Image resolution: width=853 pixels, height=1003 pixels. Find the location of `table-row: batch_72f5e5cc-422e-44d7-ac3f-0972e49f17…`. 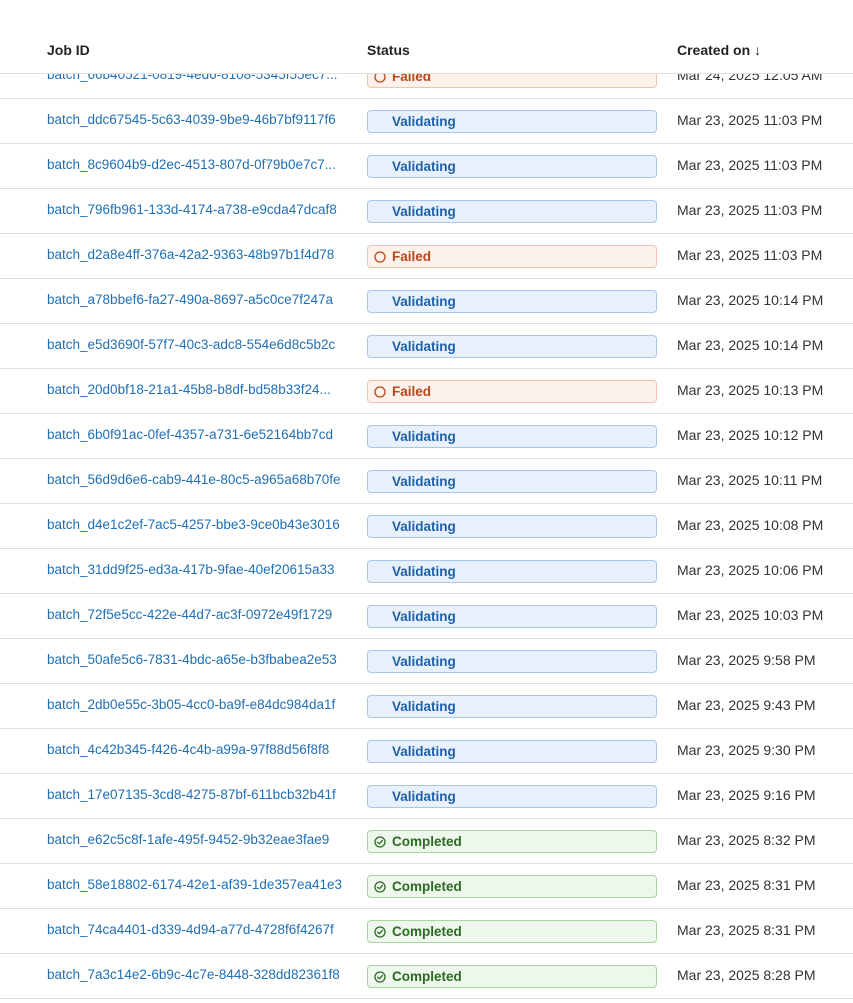

table-row: batch_72f5e5cc-422e-44d7-ac3f-0972e49f17… is located at coordinates (426, 616).